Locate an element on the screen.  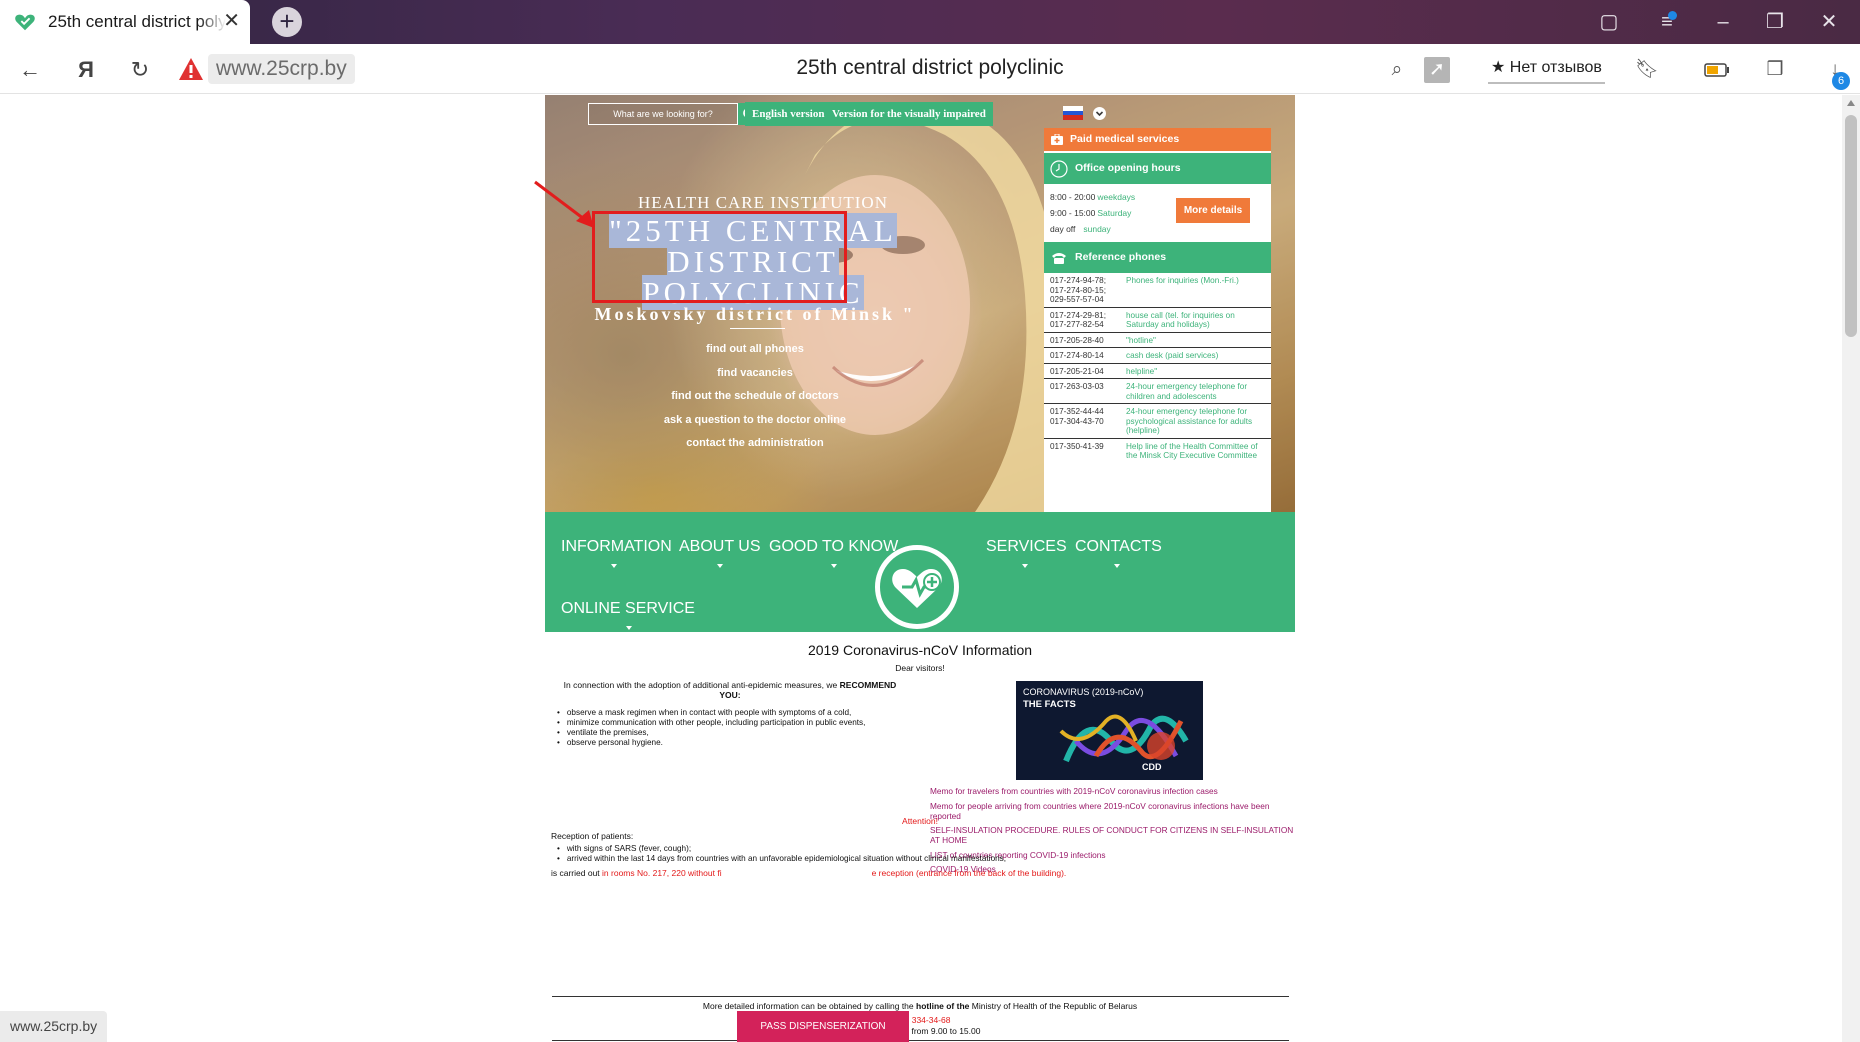
back-icon: ← is located at coordinates (30, 70).